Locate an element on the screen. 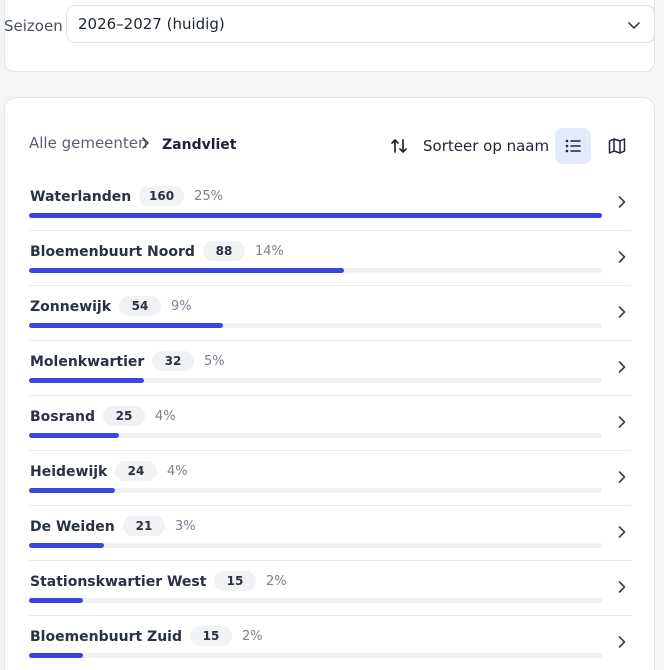 This screenshot has height=670, width=664. season-bar: Seizoen 2026–2027 (huidig) is located at coordinates (332, 26).